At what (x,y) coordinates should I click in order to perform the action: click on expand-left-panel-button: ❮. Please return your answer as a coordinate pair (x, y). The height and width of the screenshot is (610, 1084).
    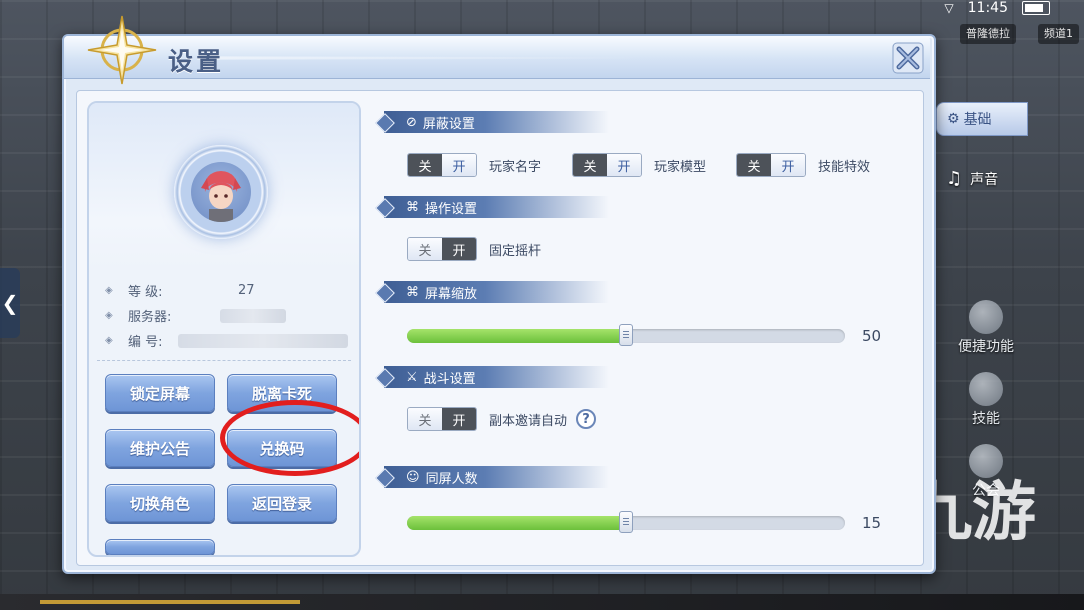
    Looking at the image, I should click on (10, 303).